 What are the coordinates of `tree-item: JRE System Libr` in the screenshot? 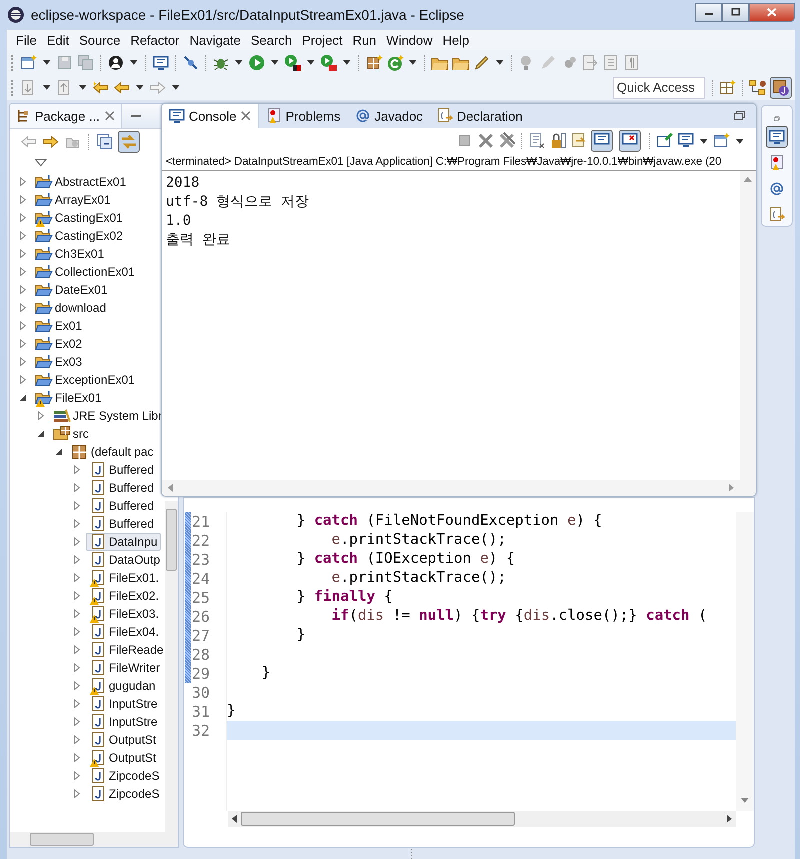 It's located at (107, 416).